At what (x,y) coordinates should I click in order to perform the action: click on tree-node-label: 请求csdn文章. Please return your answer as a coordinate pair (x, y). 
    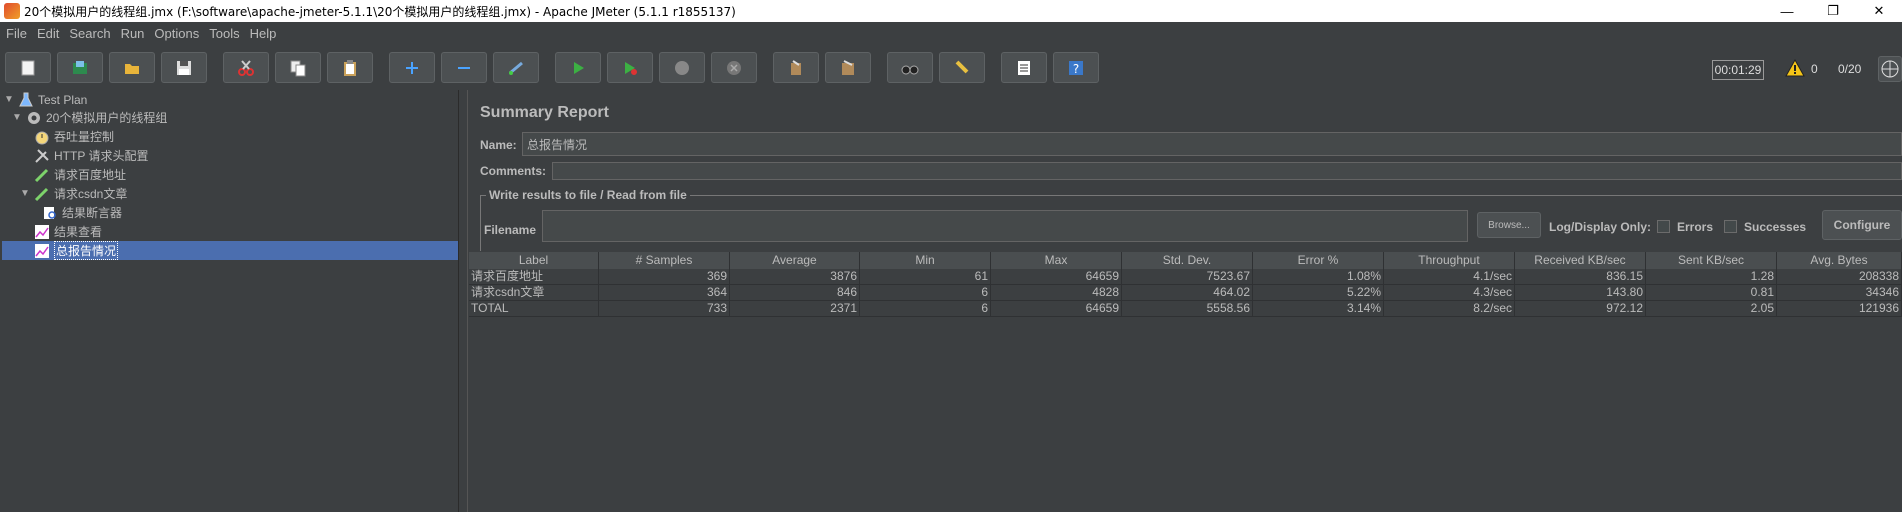
    Looking at the image, I should click on (91, 194).